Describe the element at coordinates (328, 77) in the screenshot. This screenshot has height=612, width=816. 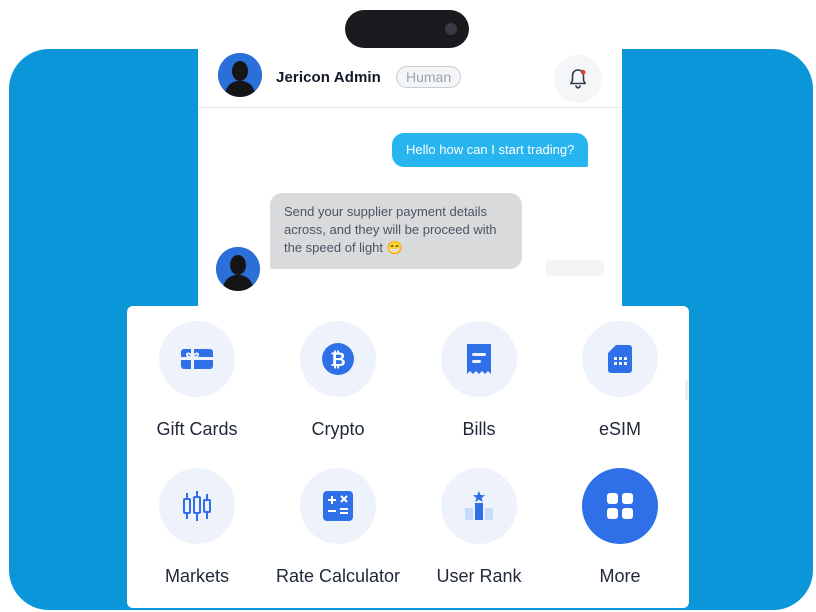
I see `admin-name: Jericon Admin` at that location.